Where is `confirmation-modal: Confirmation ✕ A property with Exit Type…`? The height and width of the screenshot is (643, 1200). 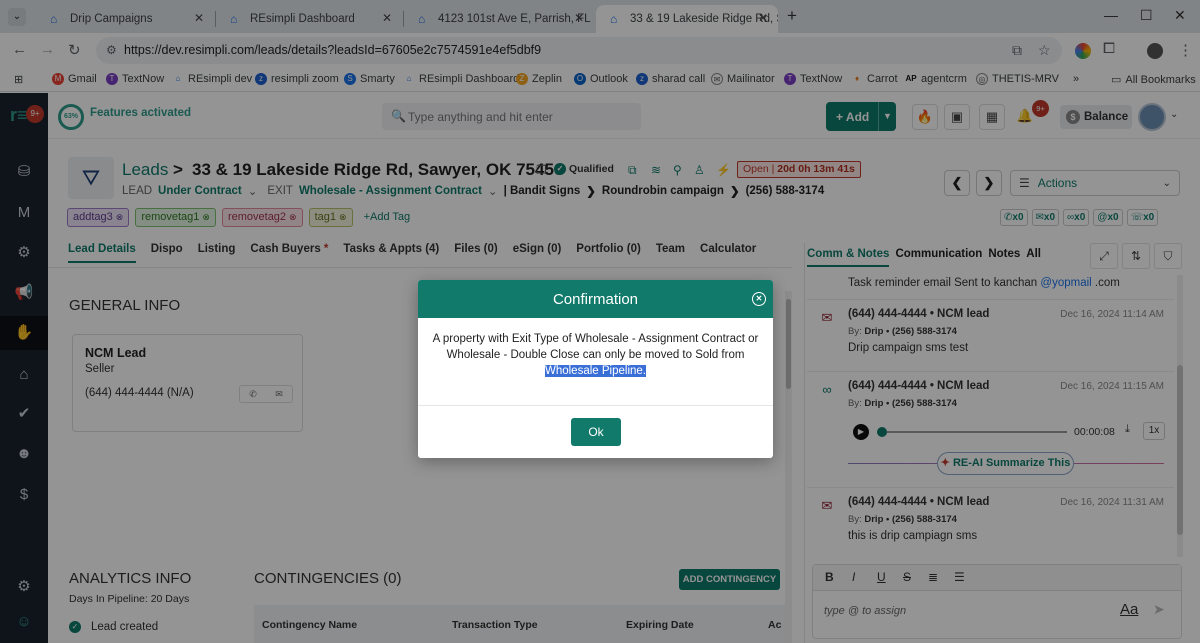
confirmation-modal: Confirmation ✕ A property with Exit Type… is located at coordinates (595, 369).